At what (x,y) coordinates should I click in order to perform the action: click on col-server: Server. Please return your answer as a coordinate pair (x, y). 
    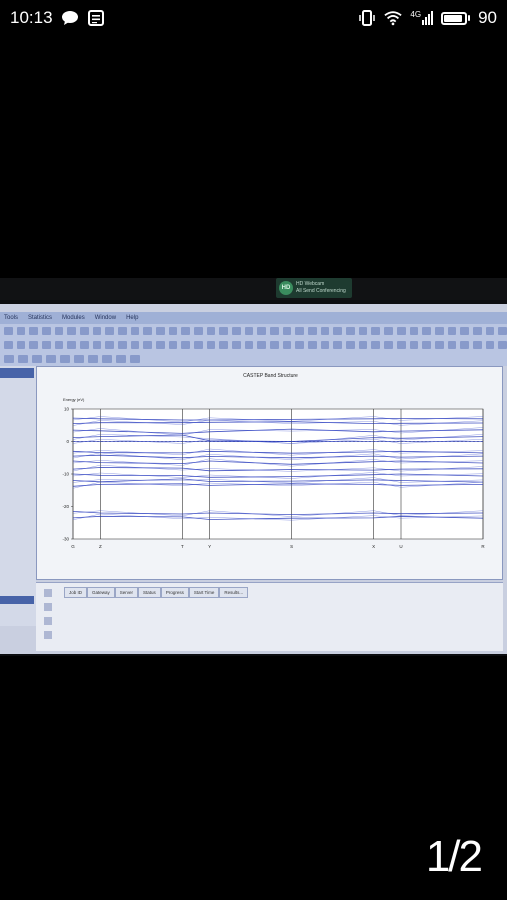
    Looking at the image, I should click on (126, 592).